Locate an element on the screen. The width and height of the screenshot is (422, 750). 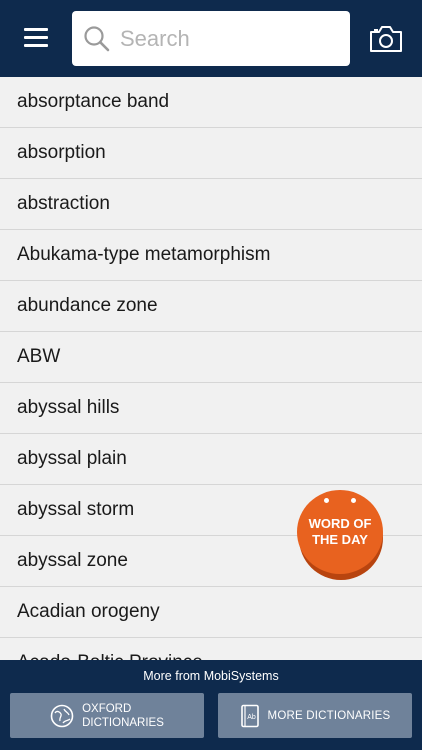
oxford-line2: DICTIONARIES is located at coordinates (123, 722).